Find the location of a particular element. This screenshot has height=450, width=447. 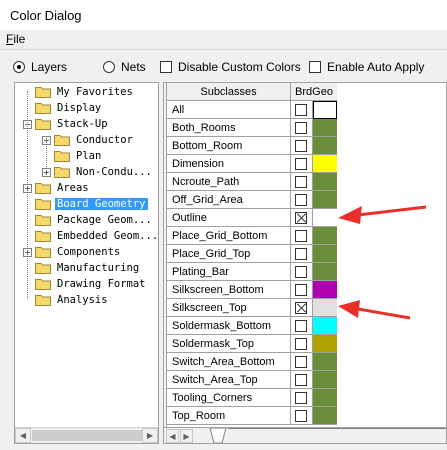

subclass-name-cell: Bottom_Room is located at coordinates (229, 146).